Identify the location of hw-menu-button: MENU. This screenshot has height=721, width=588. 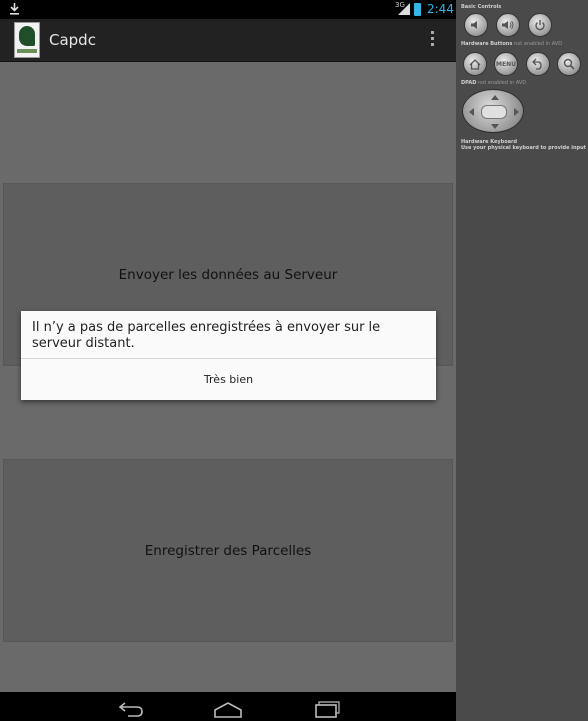
(506, 64).